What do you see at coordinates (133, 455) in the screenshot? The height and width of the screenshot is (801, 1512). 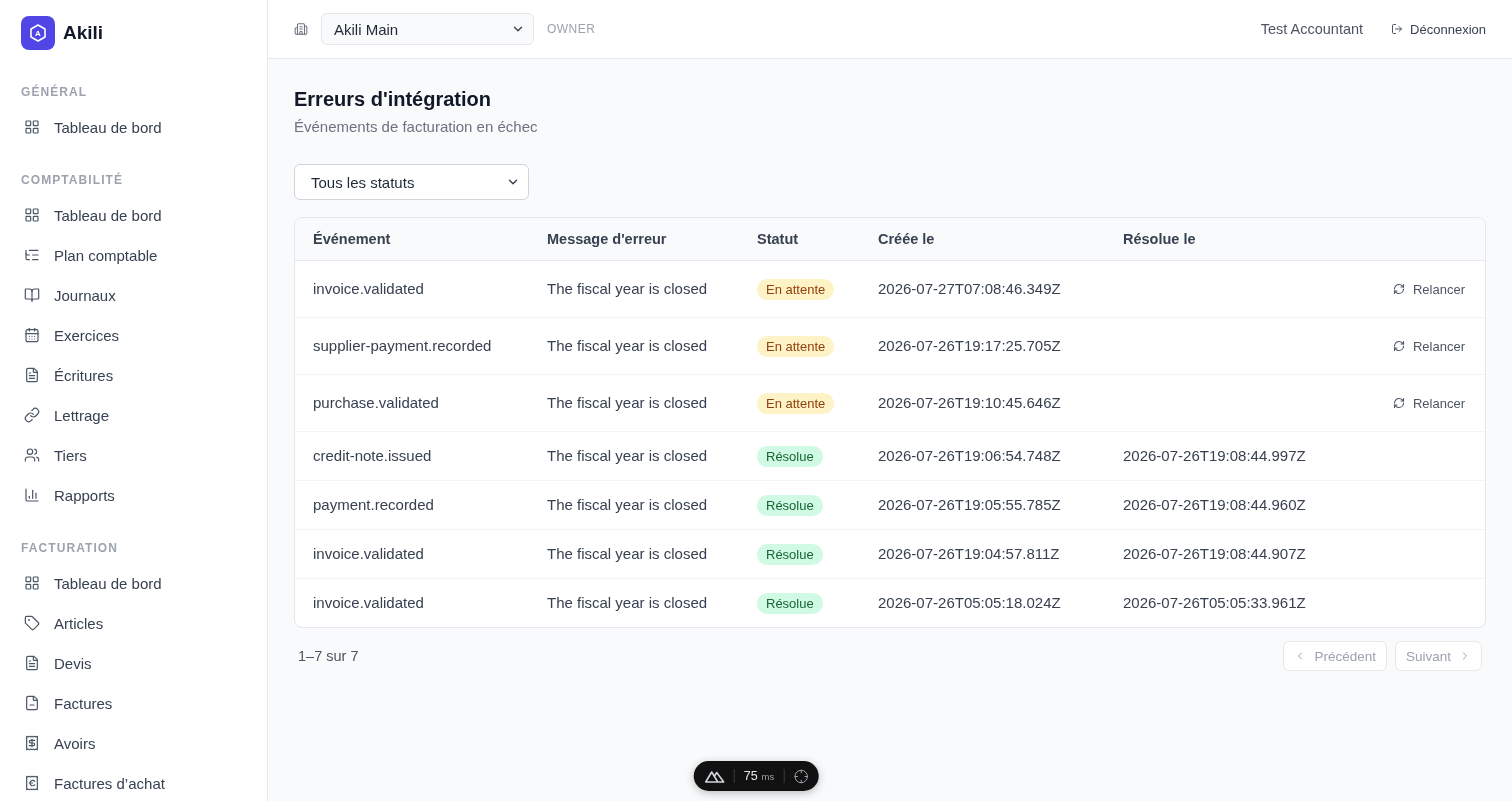 I see `sidebar-link: Tiers` at bounding box center [133, 455].